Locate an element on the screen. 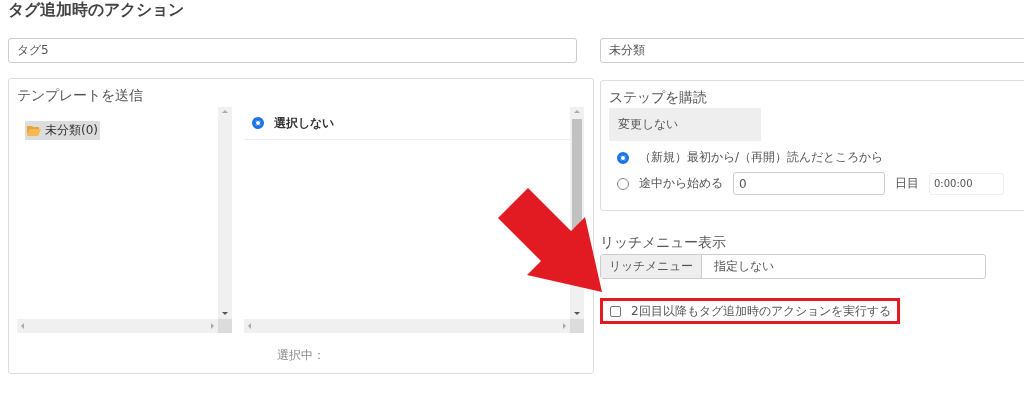 The image size is (1024, 401). rich-menu-select: リッチメニュー 指定しない is located at coordinates (793, 266).